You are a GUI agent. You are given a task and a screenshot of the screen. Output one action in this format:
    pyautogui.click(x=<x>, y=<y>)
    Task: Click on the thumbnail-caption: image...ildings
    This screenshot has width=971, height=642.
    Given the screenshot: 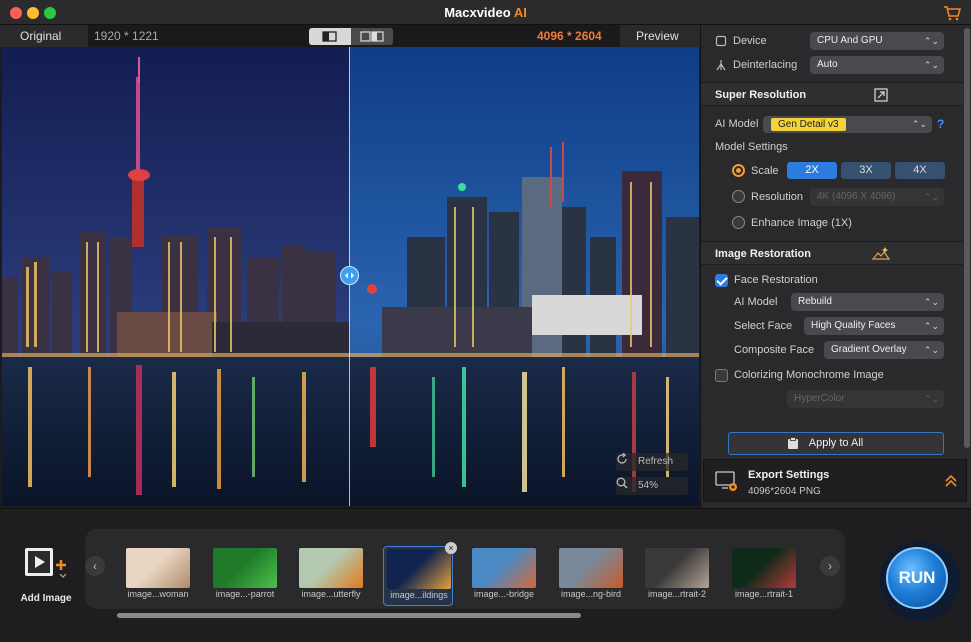 What is the action you would take?
    pyautogui.click(x=419, y=595)
    